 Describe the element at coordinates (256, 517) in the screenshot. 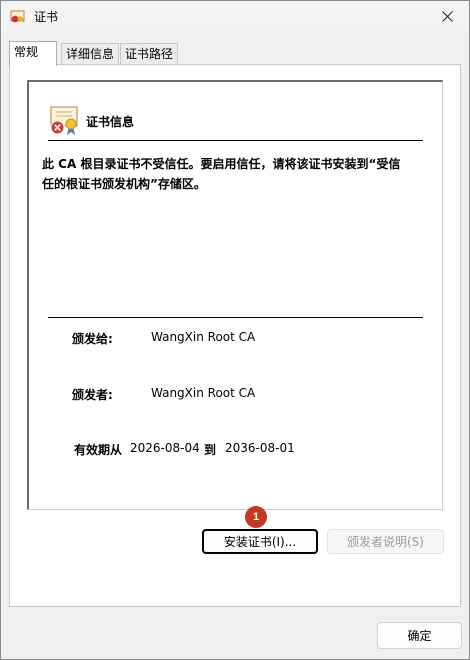

I see `step-badge: 1` at that location.